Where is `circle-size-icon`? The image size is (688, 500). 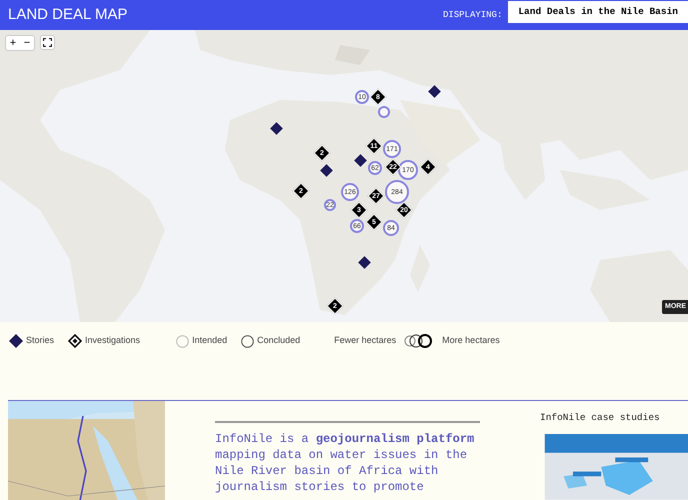
circle-size-icon is located at coordinates (418, 341).